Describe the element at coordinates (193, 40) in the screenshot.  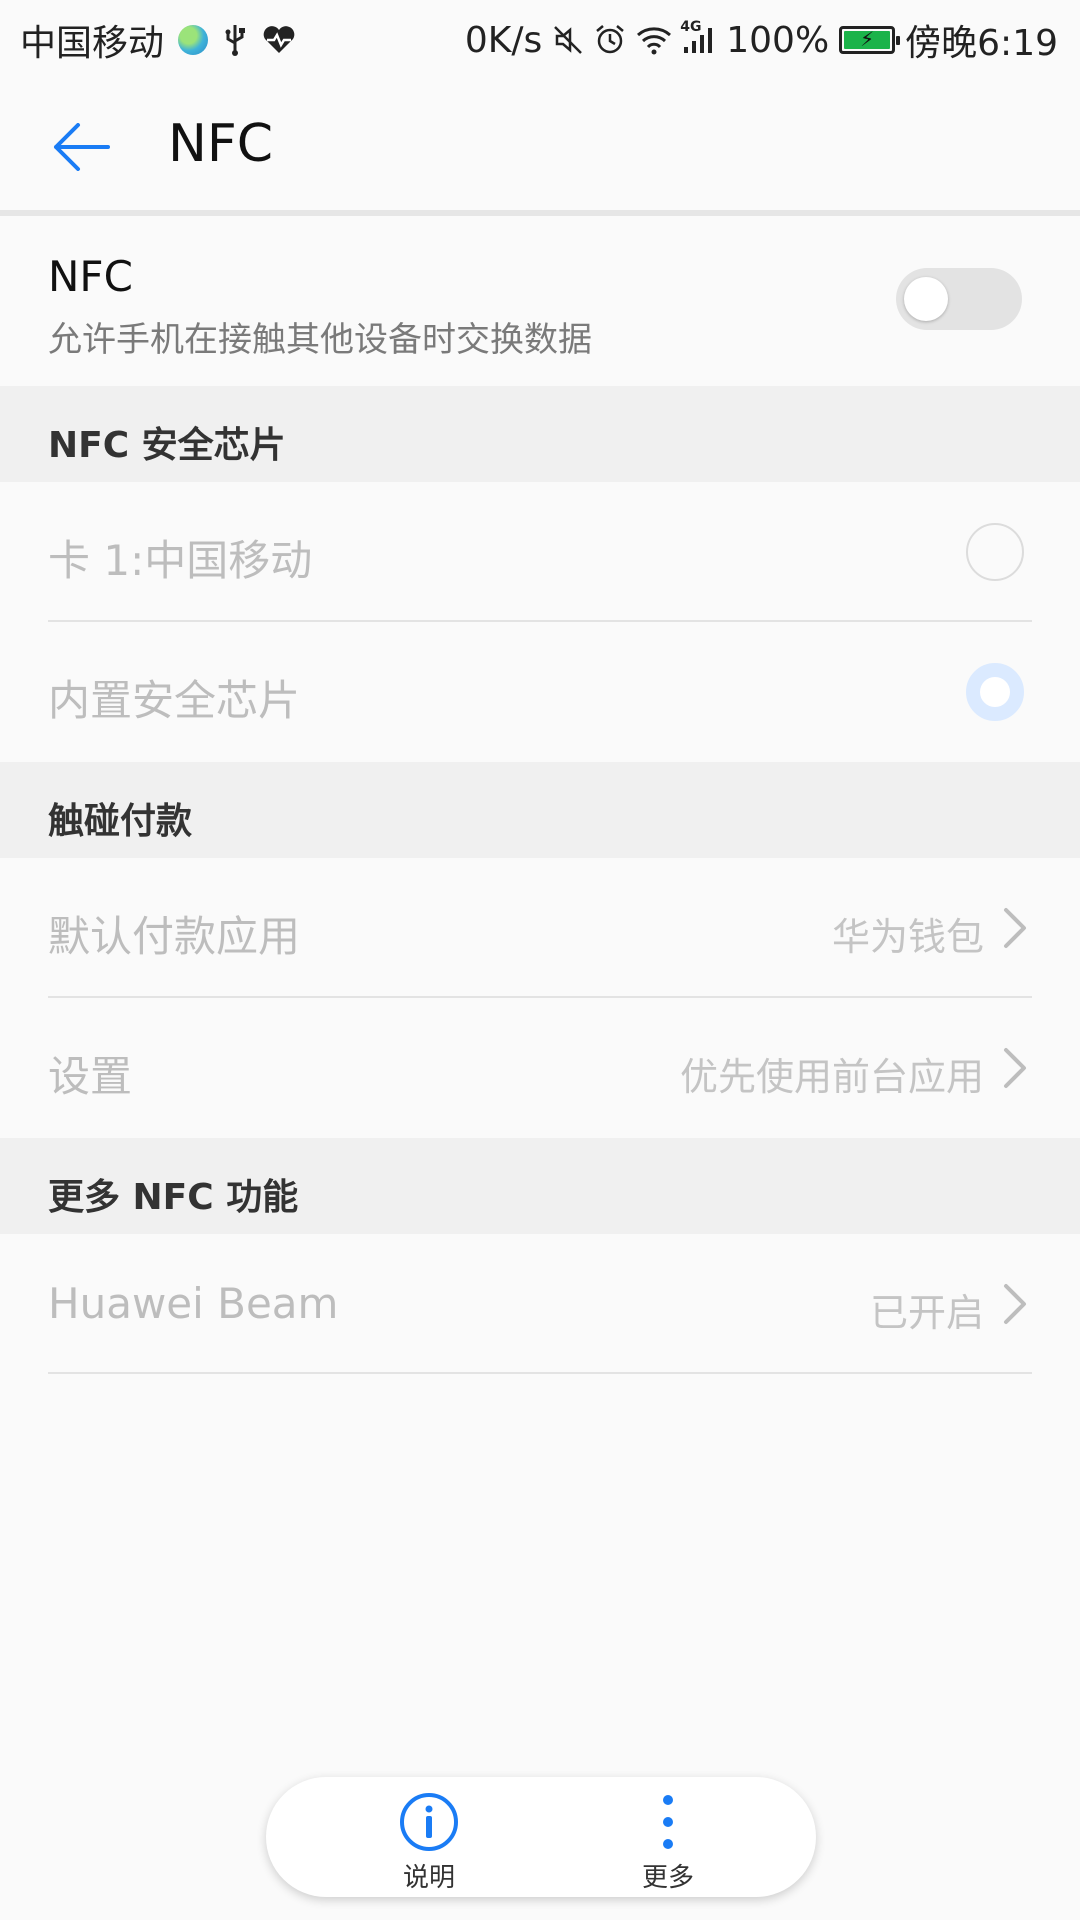
I see `globe-icon` at that location.